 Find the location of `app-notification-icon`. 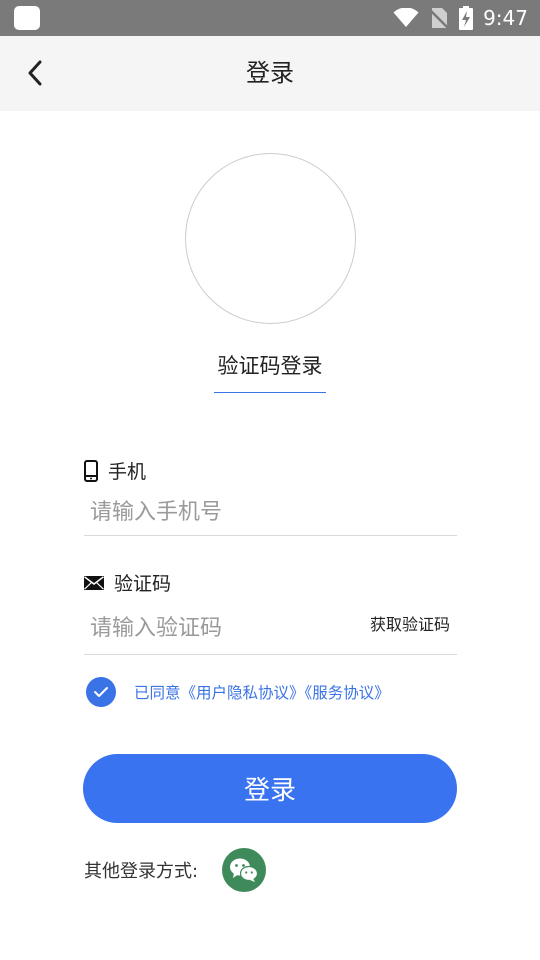

app-notification-icon is located at coordinates (27, 18).